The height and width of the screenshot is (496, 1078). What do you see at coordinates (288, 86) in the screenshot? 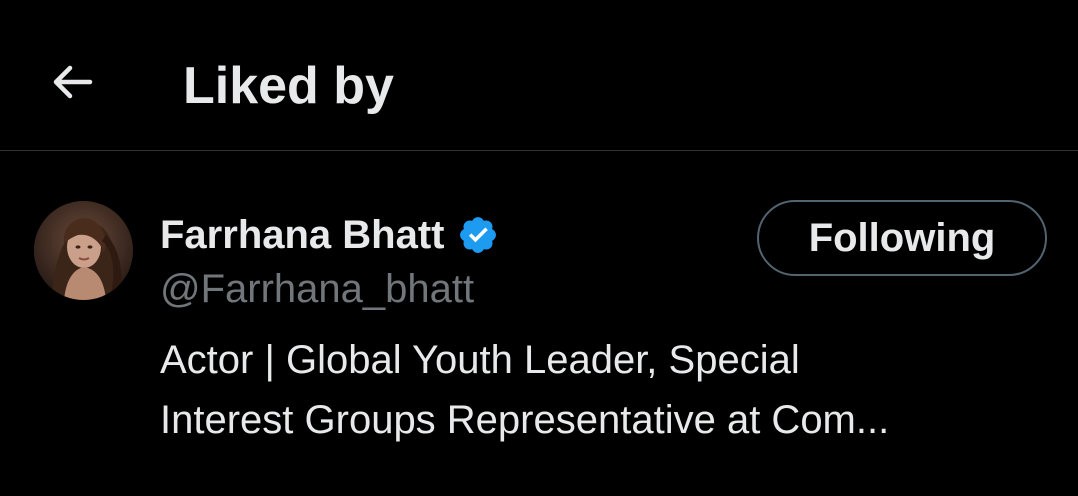
I see `page-title: Liked by` at bounding box center [288, 86].